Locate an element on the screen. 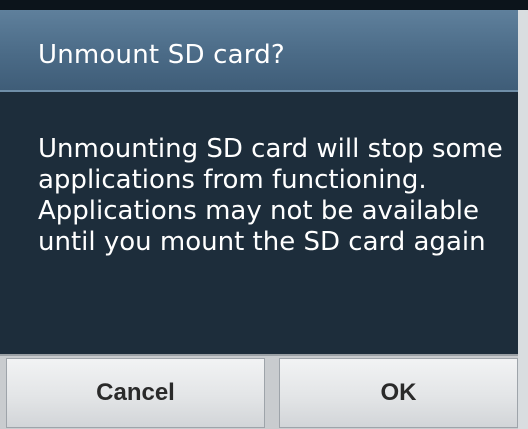 The image size is (528, 429). status-bar-strip is located at coordinates (264, 5).